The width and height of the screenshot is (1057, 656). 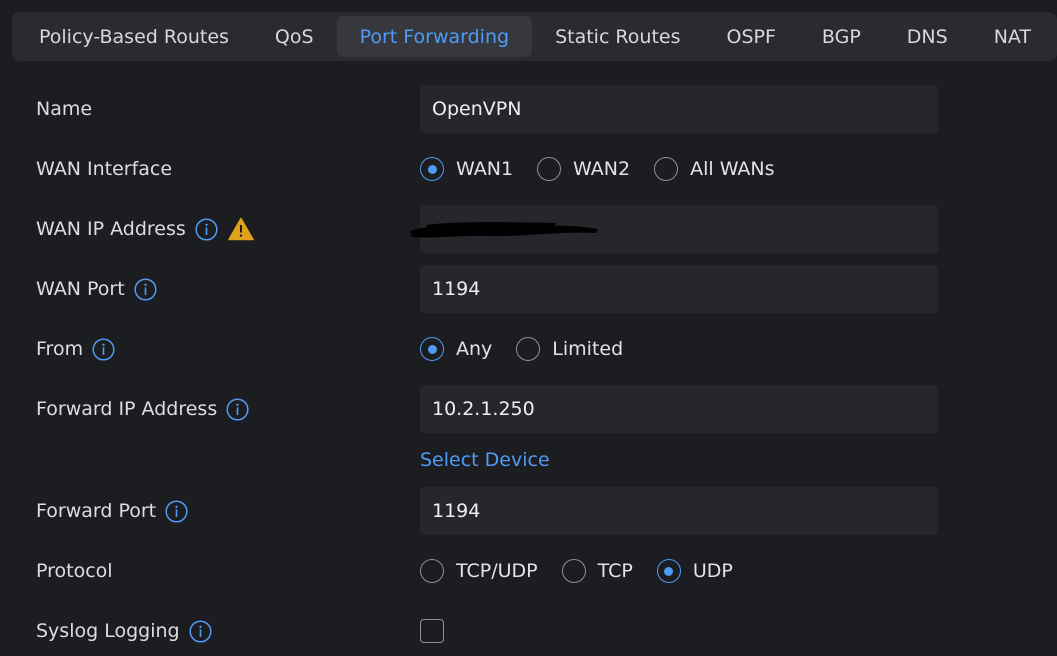 What do you see at coordinates (74, 571) in the screenshot?
I see `protocol-label: Protocol` at bounding box center [74, 571].